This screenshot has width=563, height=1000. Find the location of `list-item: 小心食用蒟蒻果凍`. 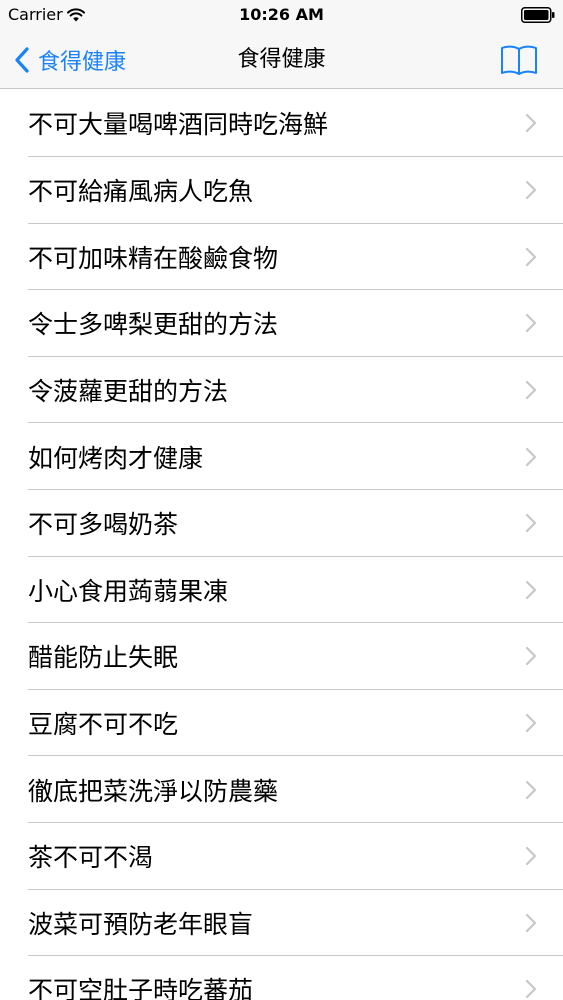

list-item: 小心食用蒟蒻果凍 is located at coordinates (281, 590).